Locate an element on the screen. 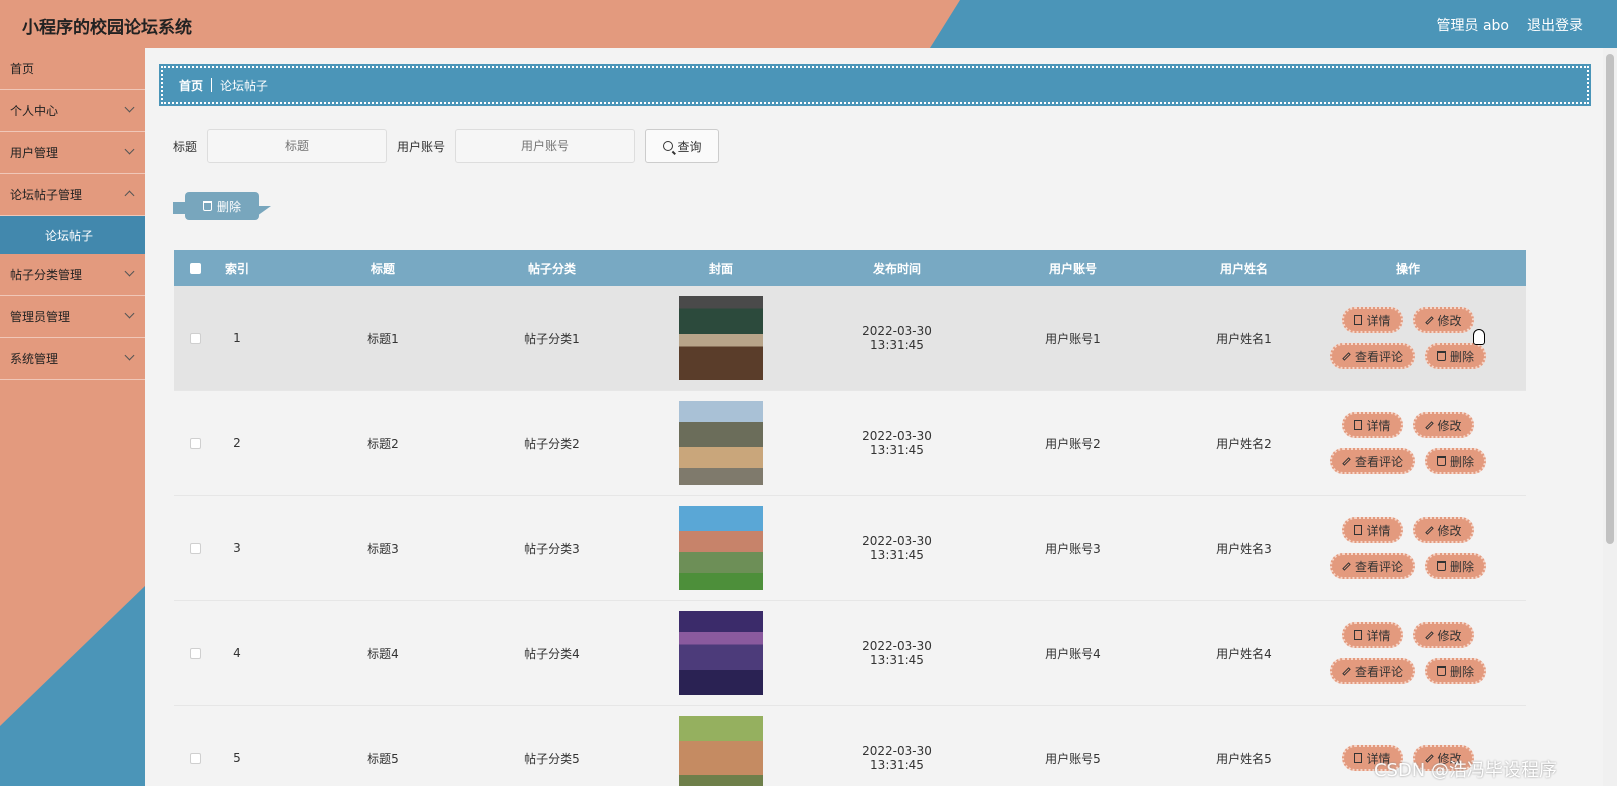 The width and height of the screenshot is (1617, 786). chevron-up-icon is located at coordinates (129, 195).